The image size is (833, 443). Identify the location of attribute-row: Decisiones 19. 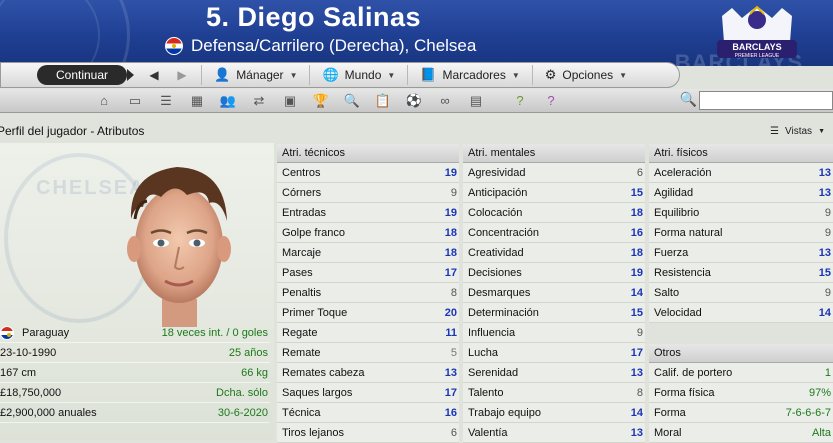
(554, 273).